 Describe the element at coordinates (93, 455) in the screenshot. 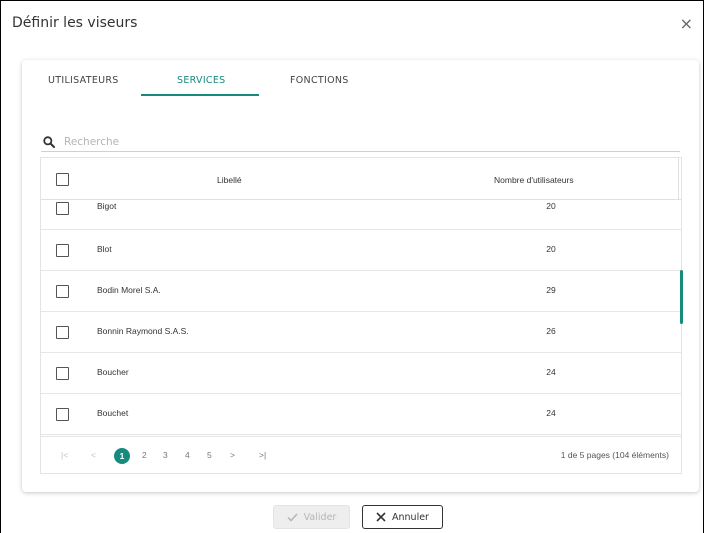

I see `previous-page-button: <` at that location.